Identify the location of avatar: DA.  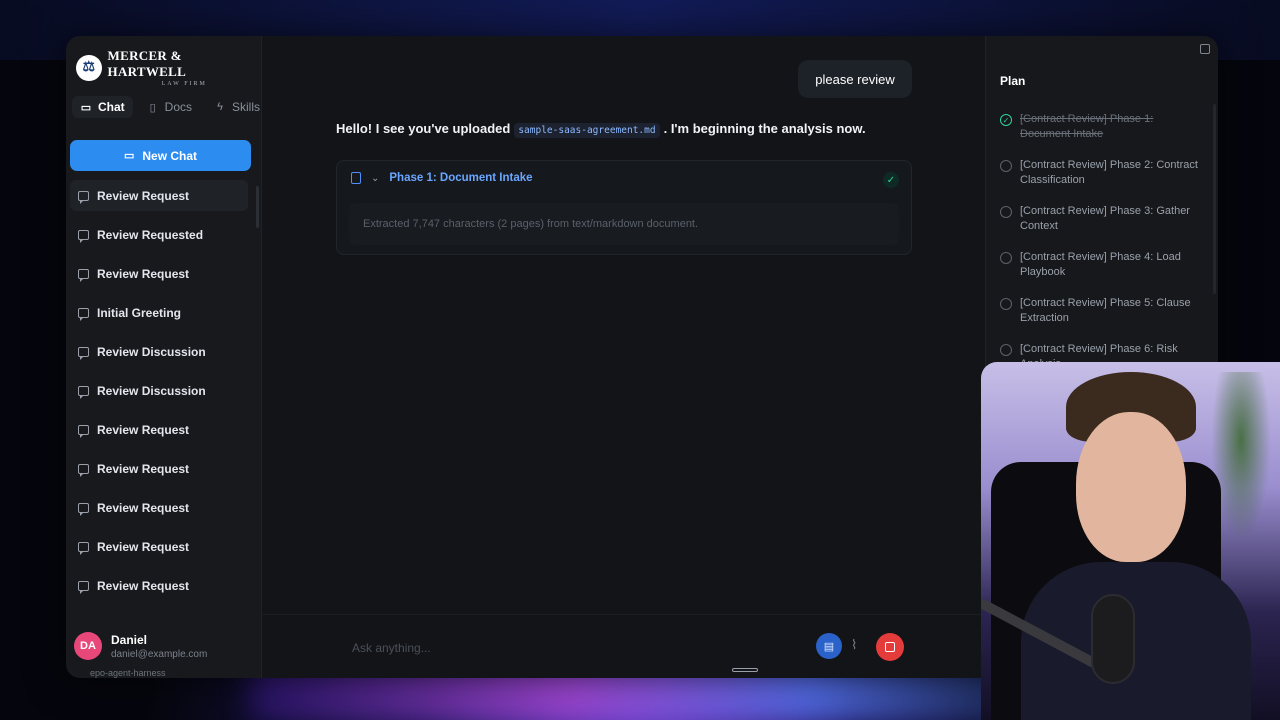
(88, 646).